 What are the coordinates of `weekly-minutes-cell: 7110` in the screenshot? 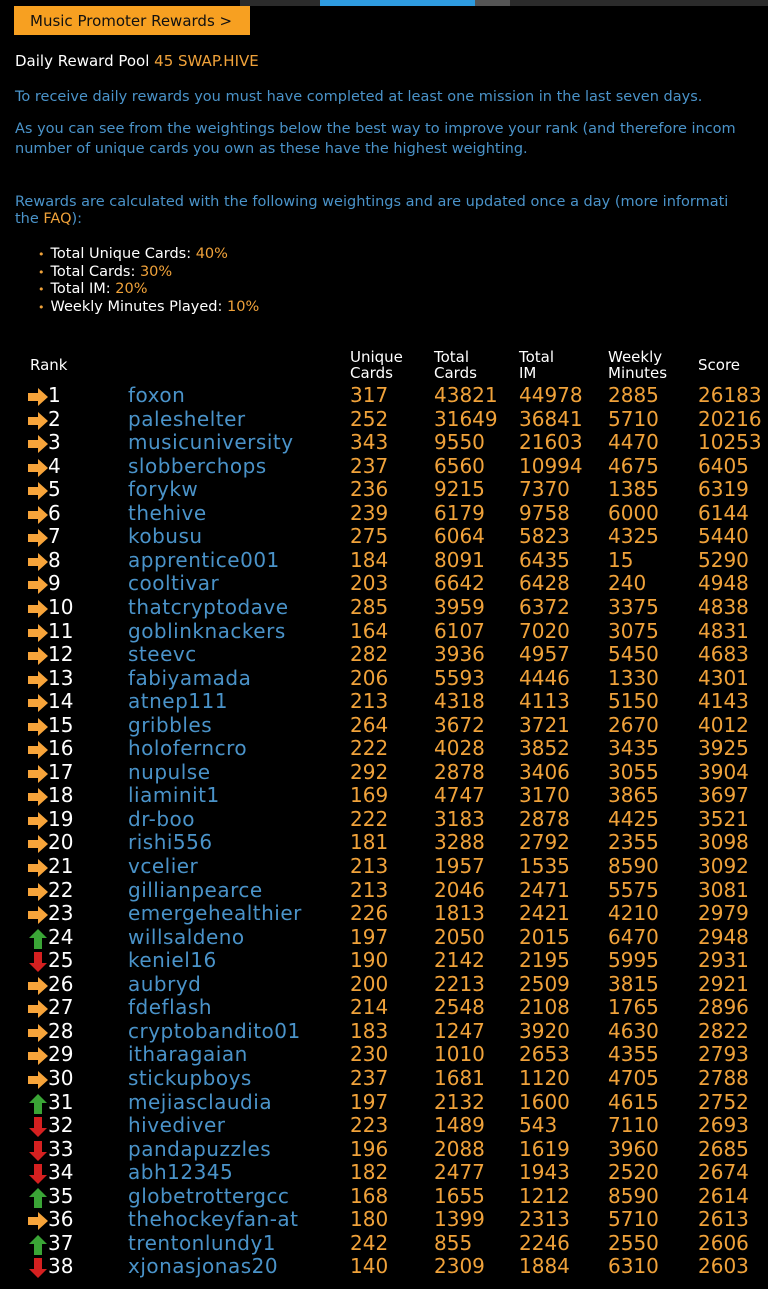 It's located at (633, 1125).